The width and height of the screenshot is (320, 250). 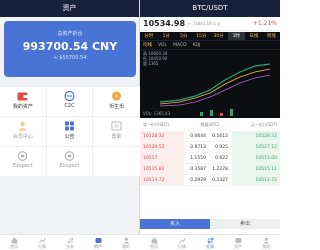 I want to click on bid-qty: 0.5612, so click(x=220, y=136).